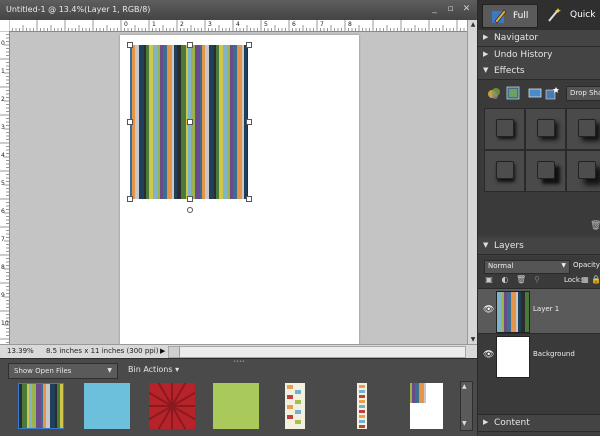 The height and width of the screenshot is (436, 600). Describe the element at coordinates (539, 310) in the screenshot. I see `layer-row-layer-1: 👁 Layer 1` at that location.